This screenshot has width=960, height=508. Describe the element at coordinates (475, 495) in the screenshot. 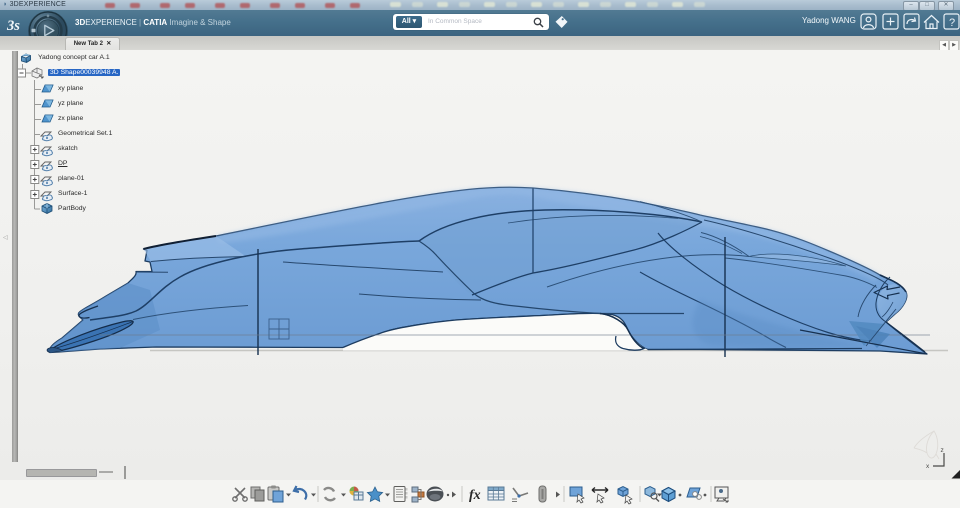

I see `svg-text: fx` at that location.